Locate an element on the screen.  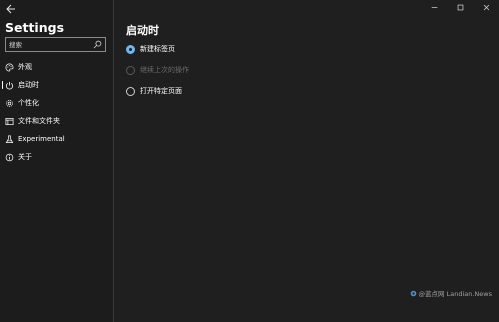
radio-label: 新建标签页 is located at coordinates (157, 49).